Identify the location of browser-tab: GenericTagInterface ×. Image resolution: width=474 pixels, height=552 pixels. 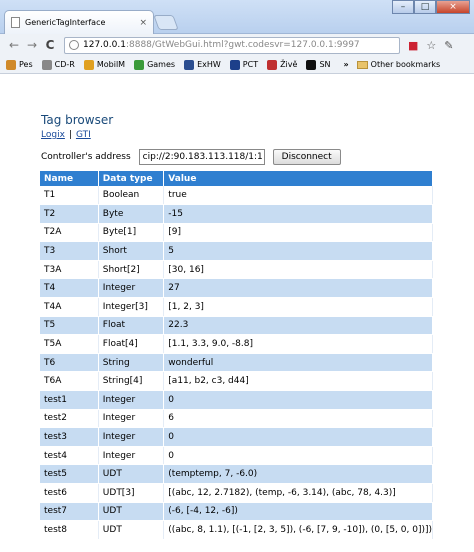
(79, 22).